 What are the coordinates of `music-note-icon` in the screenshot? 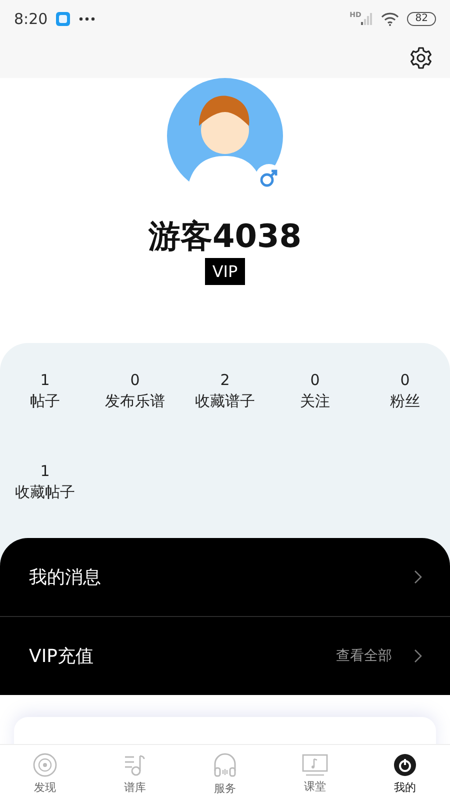 It's located at (135, 764).